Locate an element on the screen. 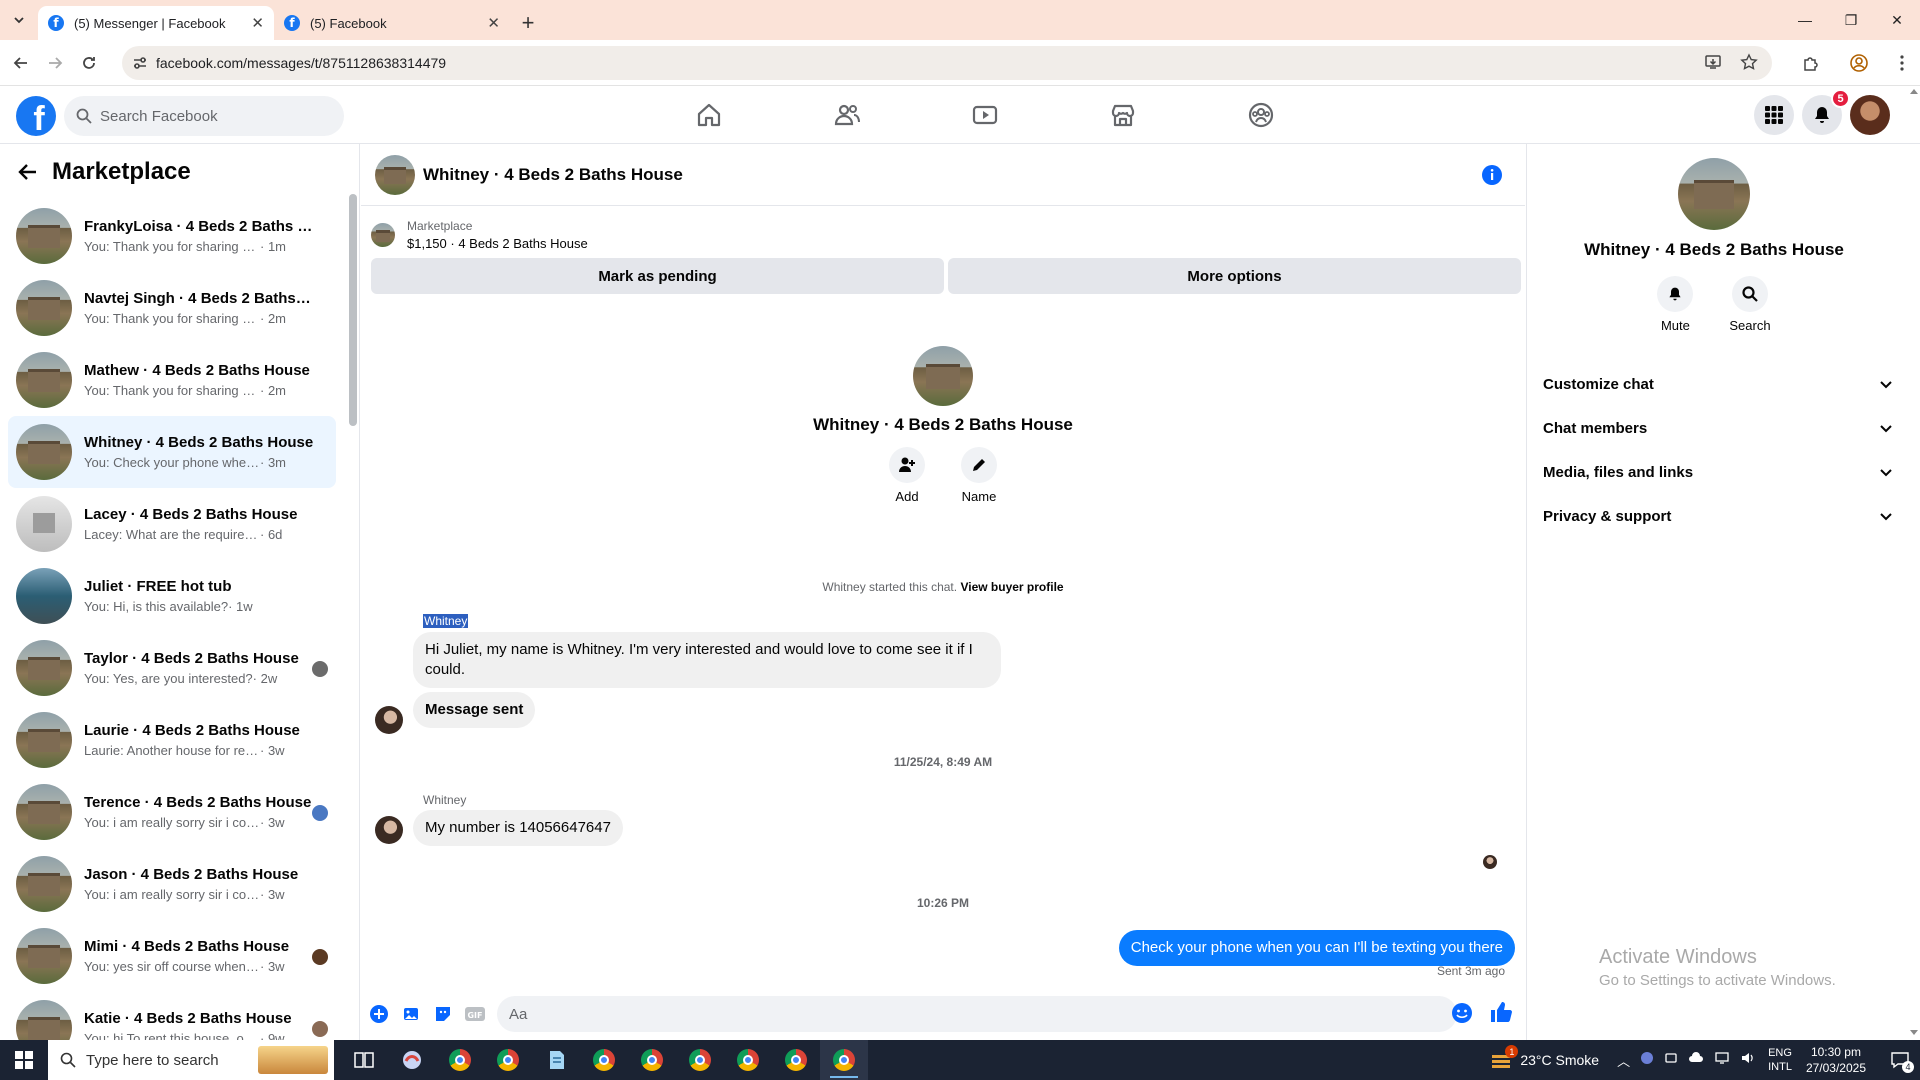 The image size is (1920, 1080). show-hidden-icons: ︿ is located at coordinates (1623, 1060).